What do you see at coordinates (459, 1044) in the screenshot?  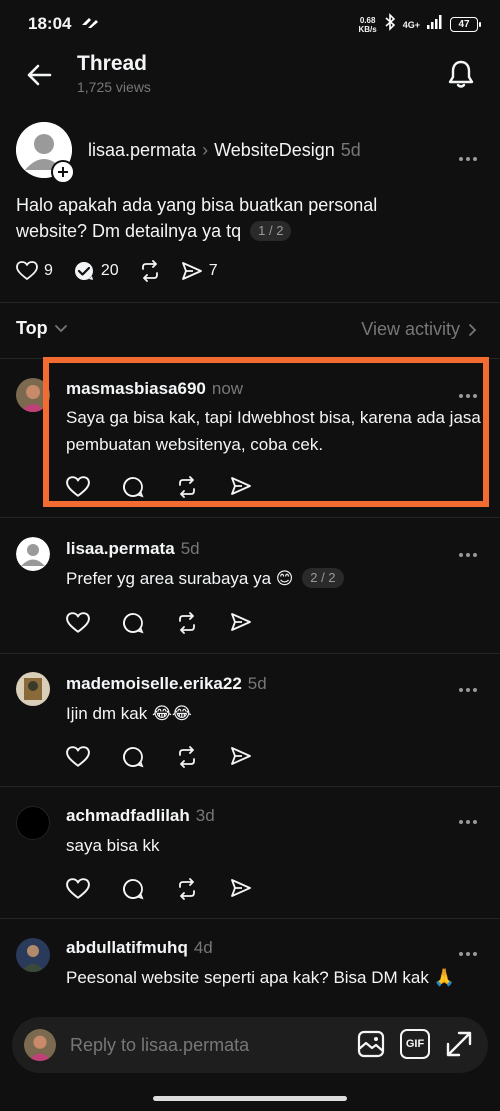 I see `expand-icon` at bounding box center [459, 1044].